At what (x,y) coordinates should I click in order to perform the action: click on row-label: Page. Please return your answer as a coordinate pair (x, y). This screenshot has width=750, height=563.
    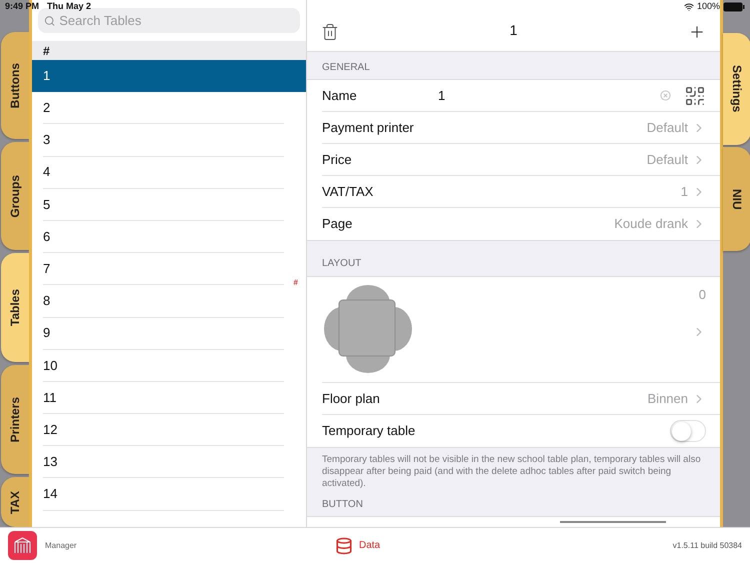
    Looking at the image, I should click on (338, 224).